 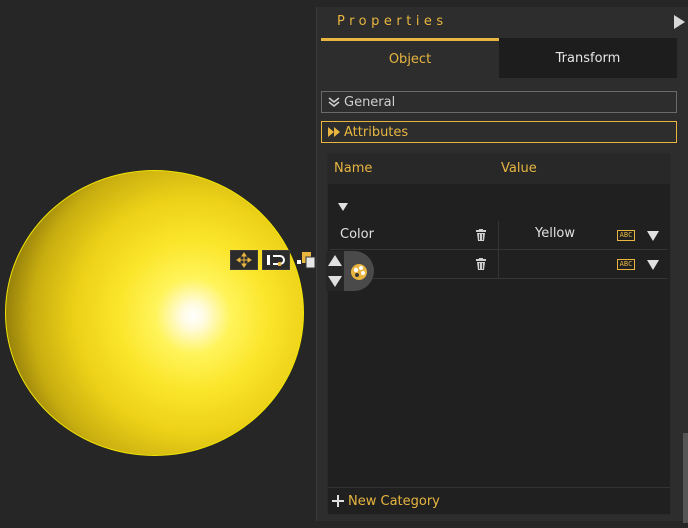 I want to click on column-value-header: Value, so click(x=519, y=168).